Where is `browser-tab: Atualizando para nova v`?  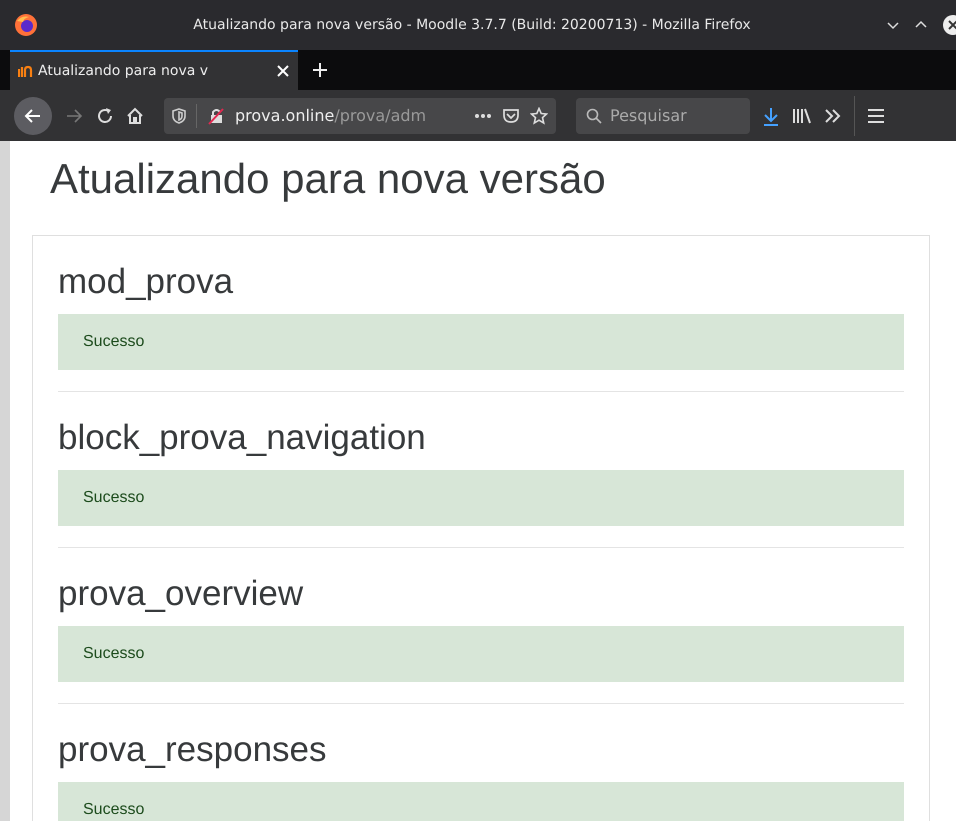
browser-tab: Atualizando para nova v is located at coordinates (154, 70).